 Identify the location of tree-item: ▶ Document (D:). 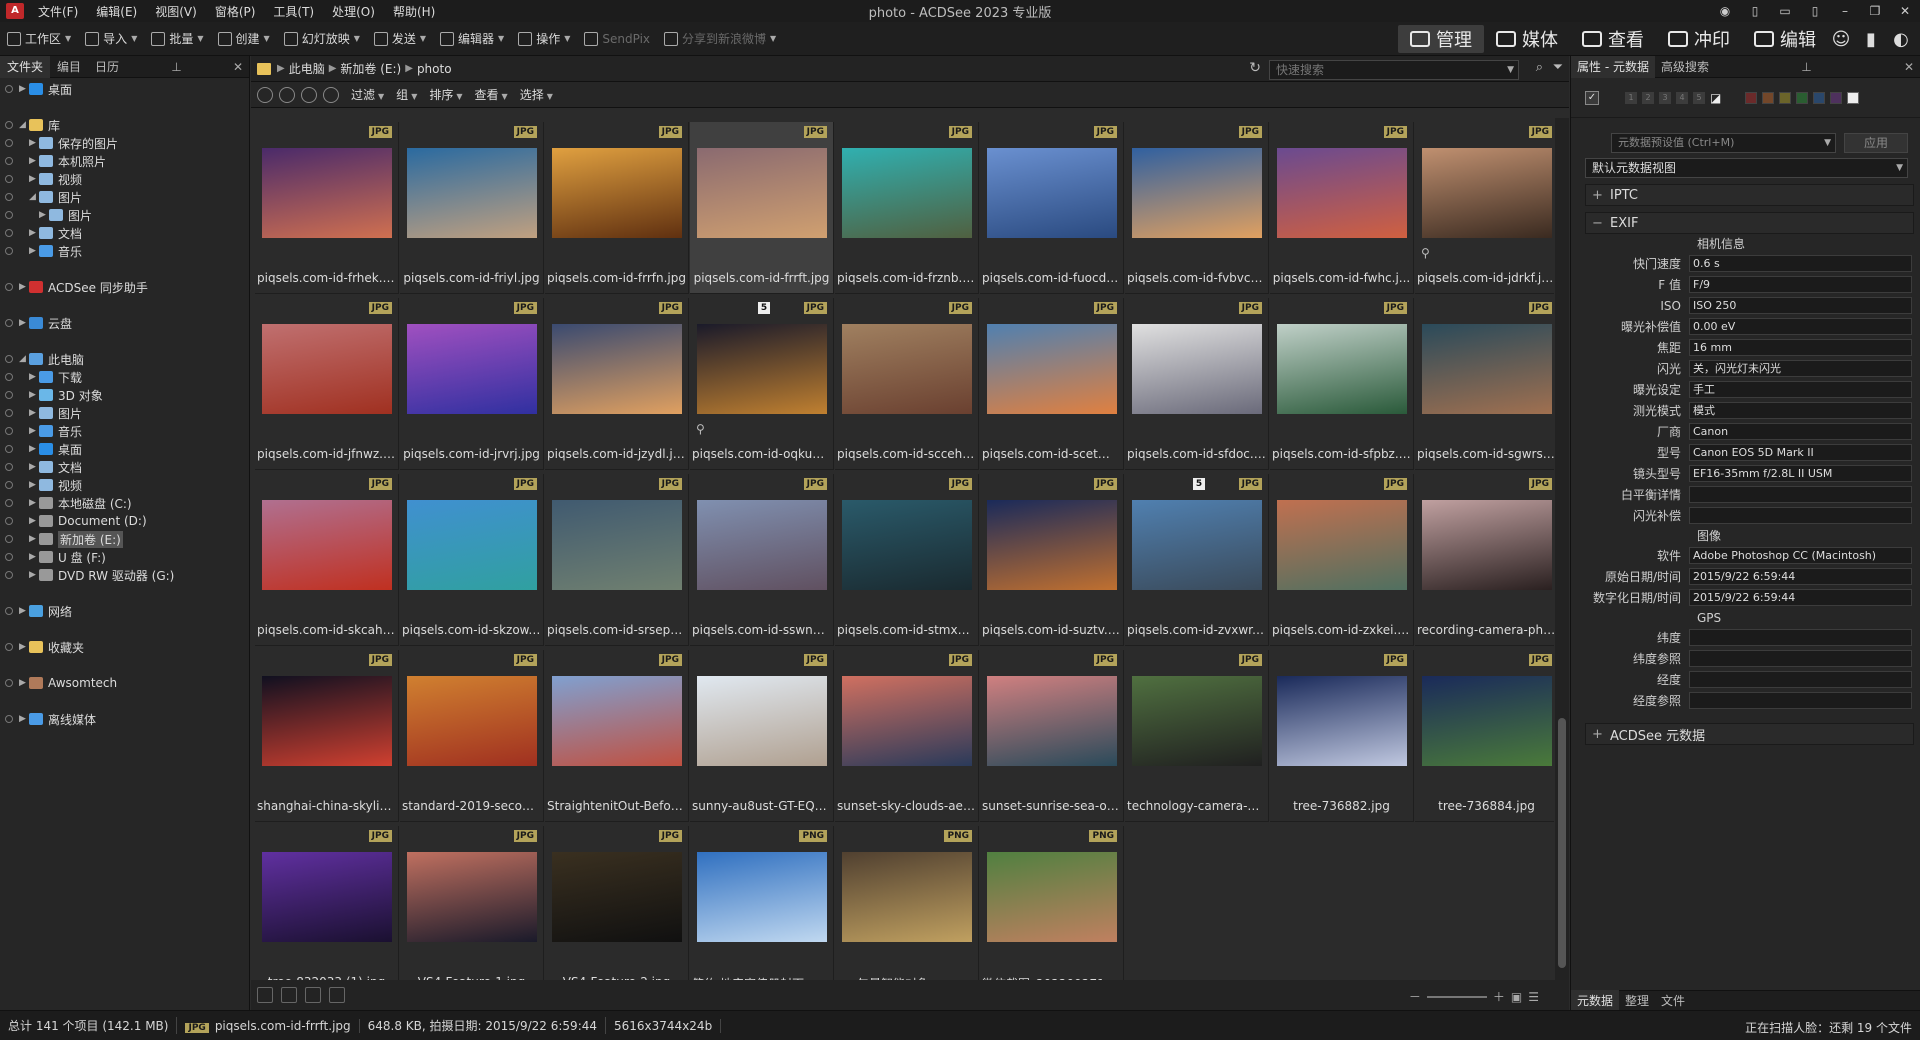
(124, 521).